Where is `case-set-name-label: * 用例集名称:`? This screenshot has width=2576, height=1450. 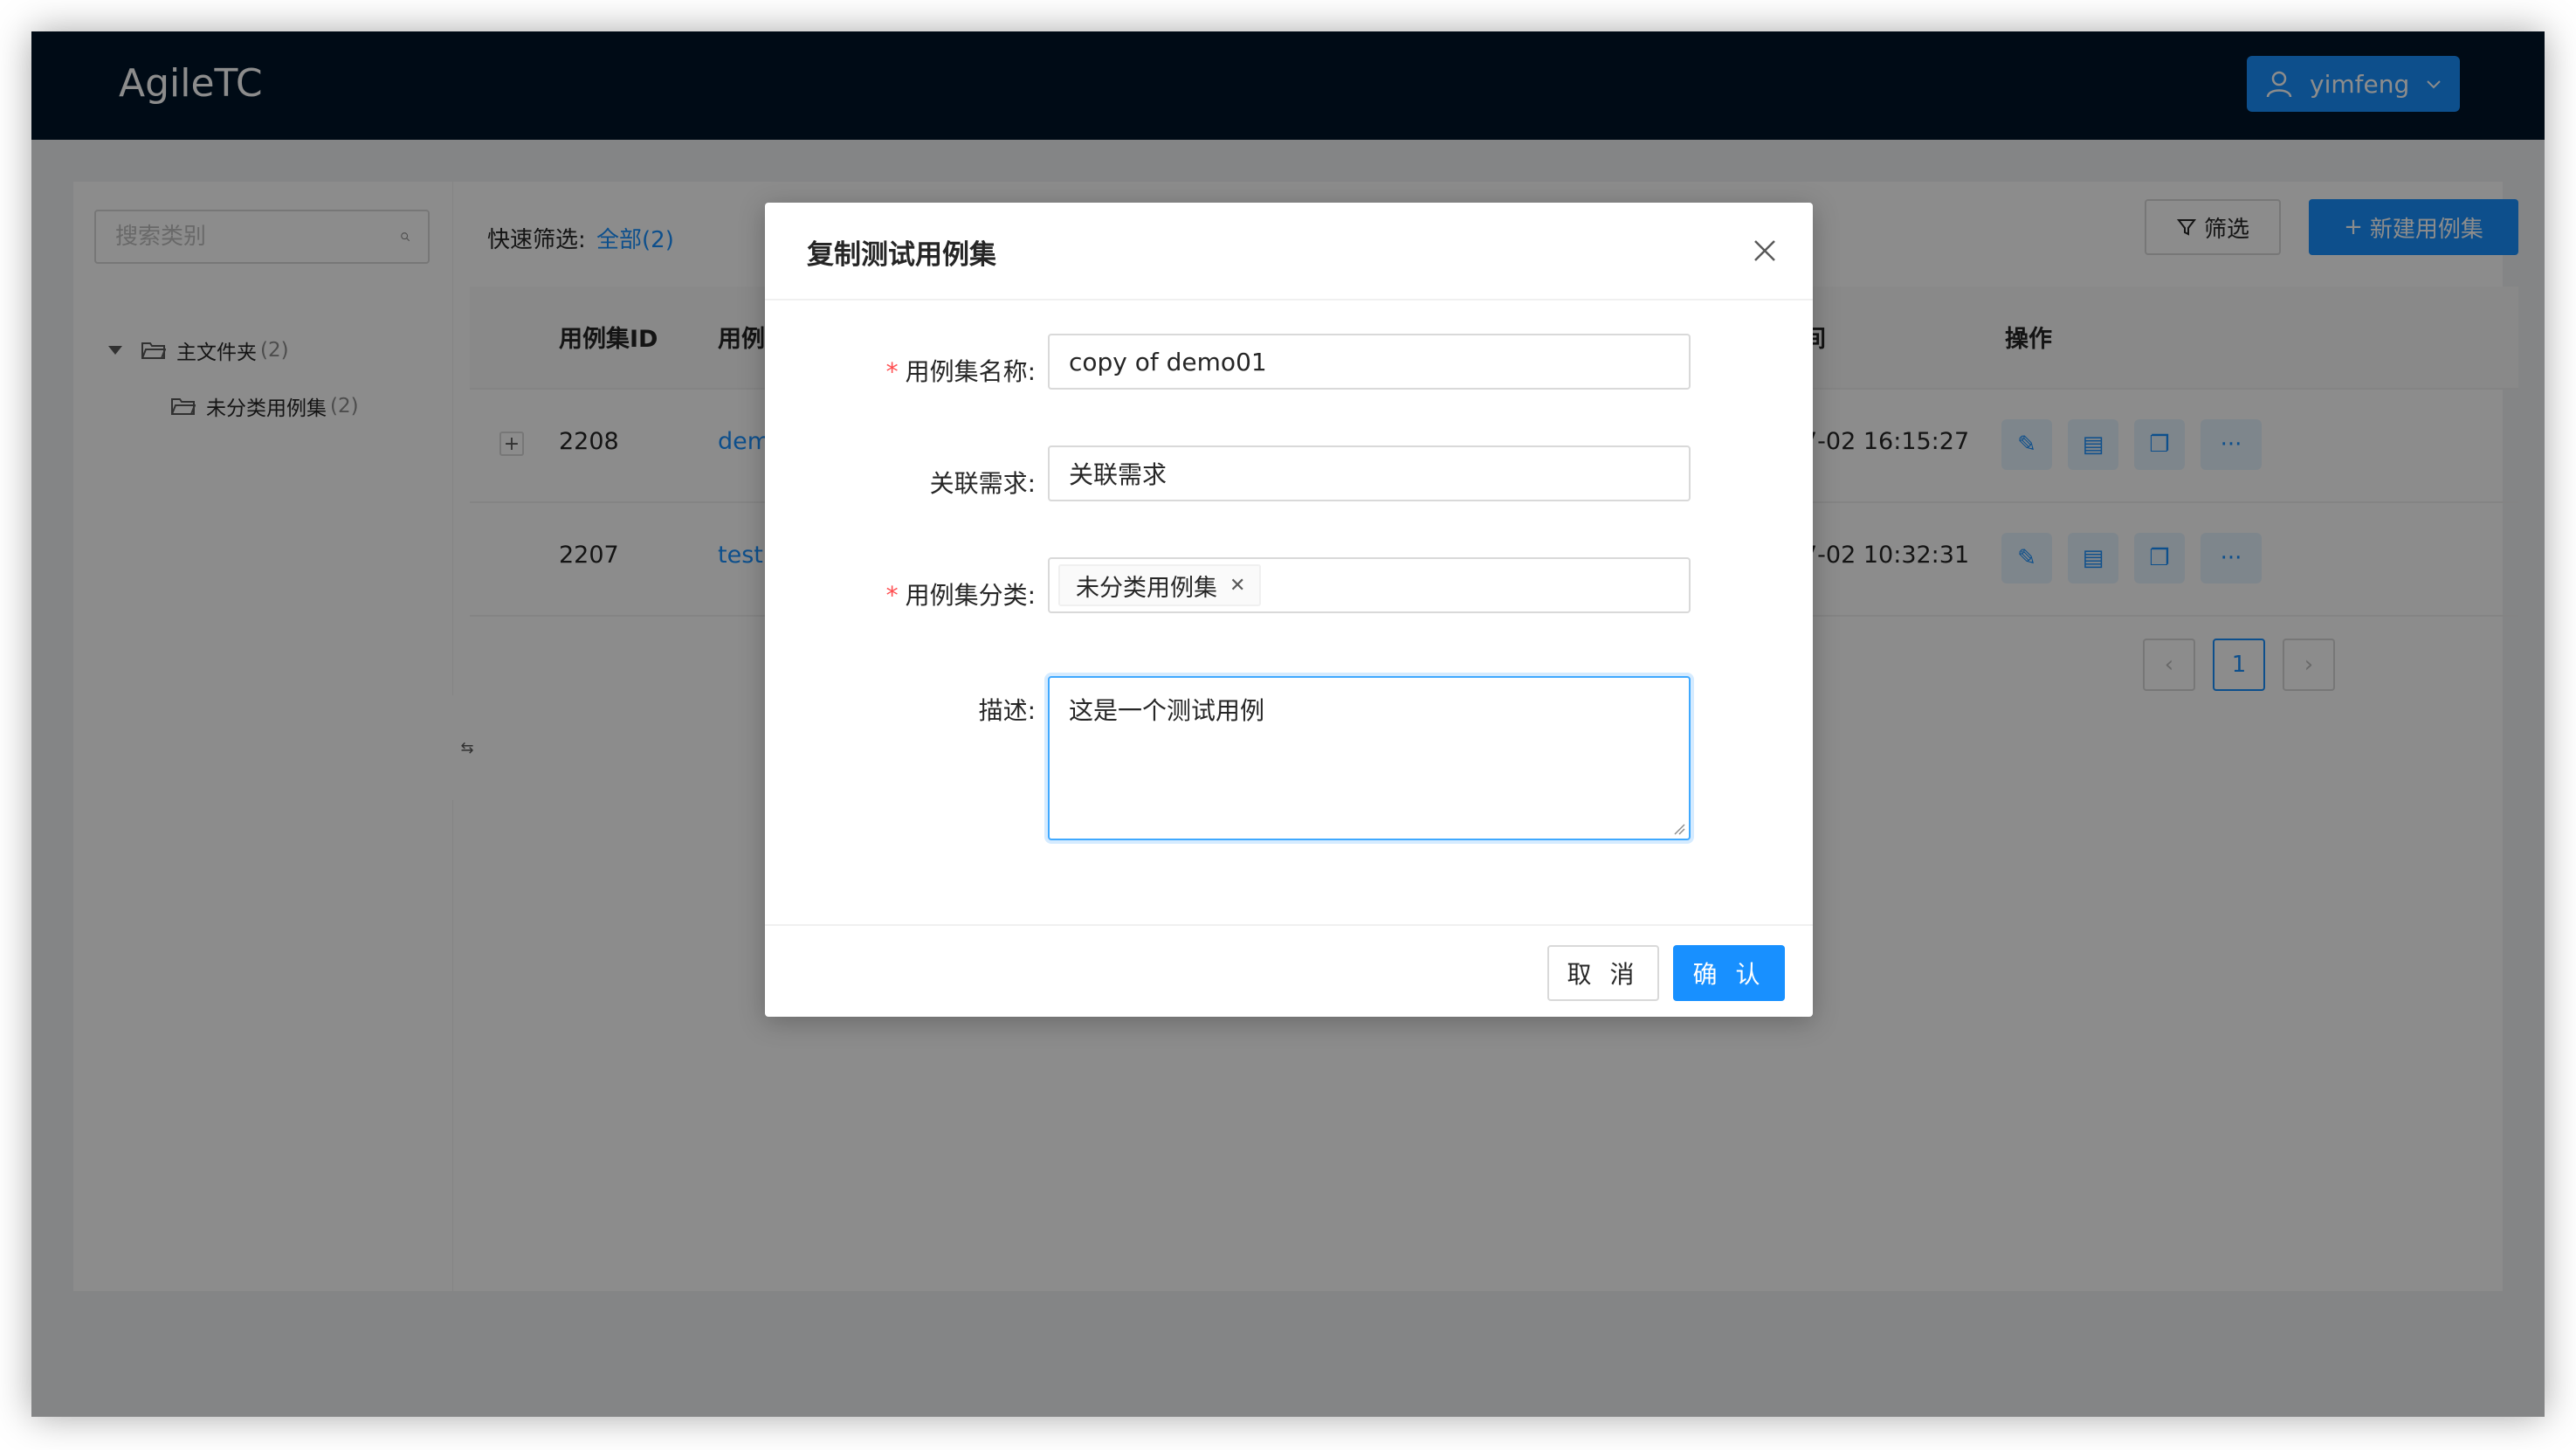
case-set-name-label: * 用例集名称: is located at coordinates (960, 371).